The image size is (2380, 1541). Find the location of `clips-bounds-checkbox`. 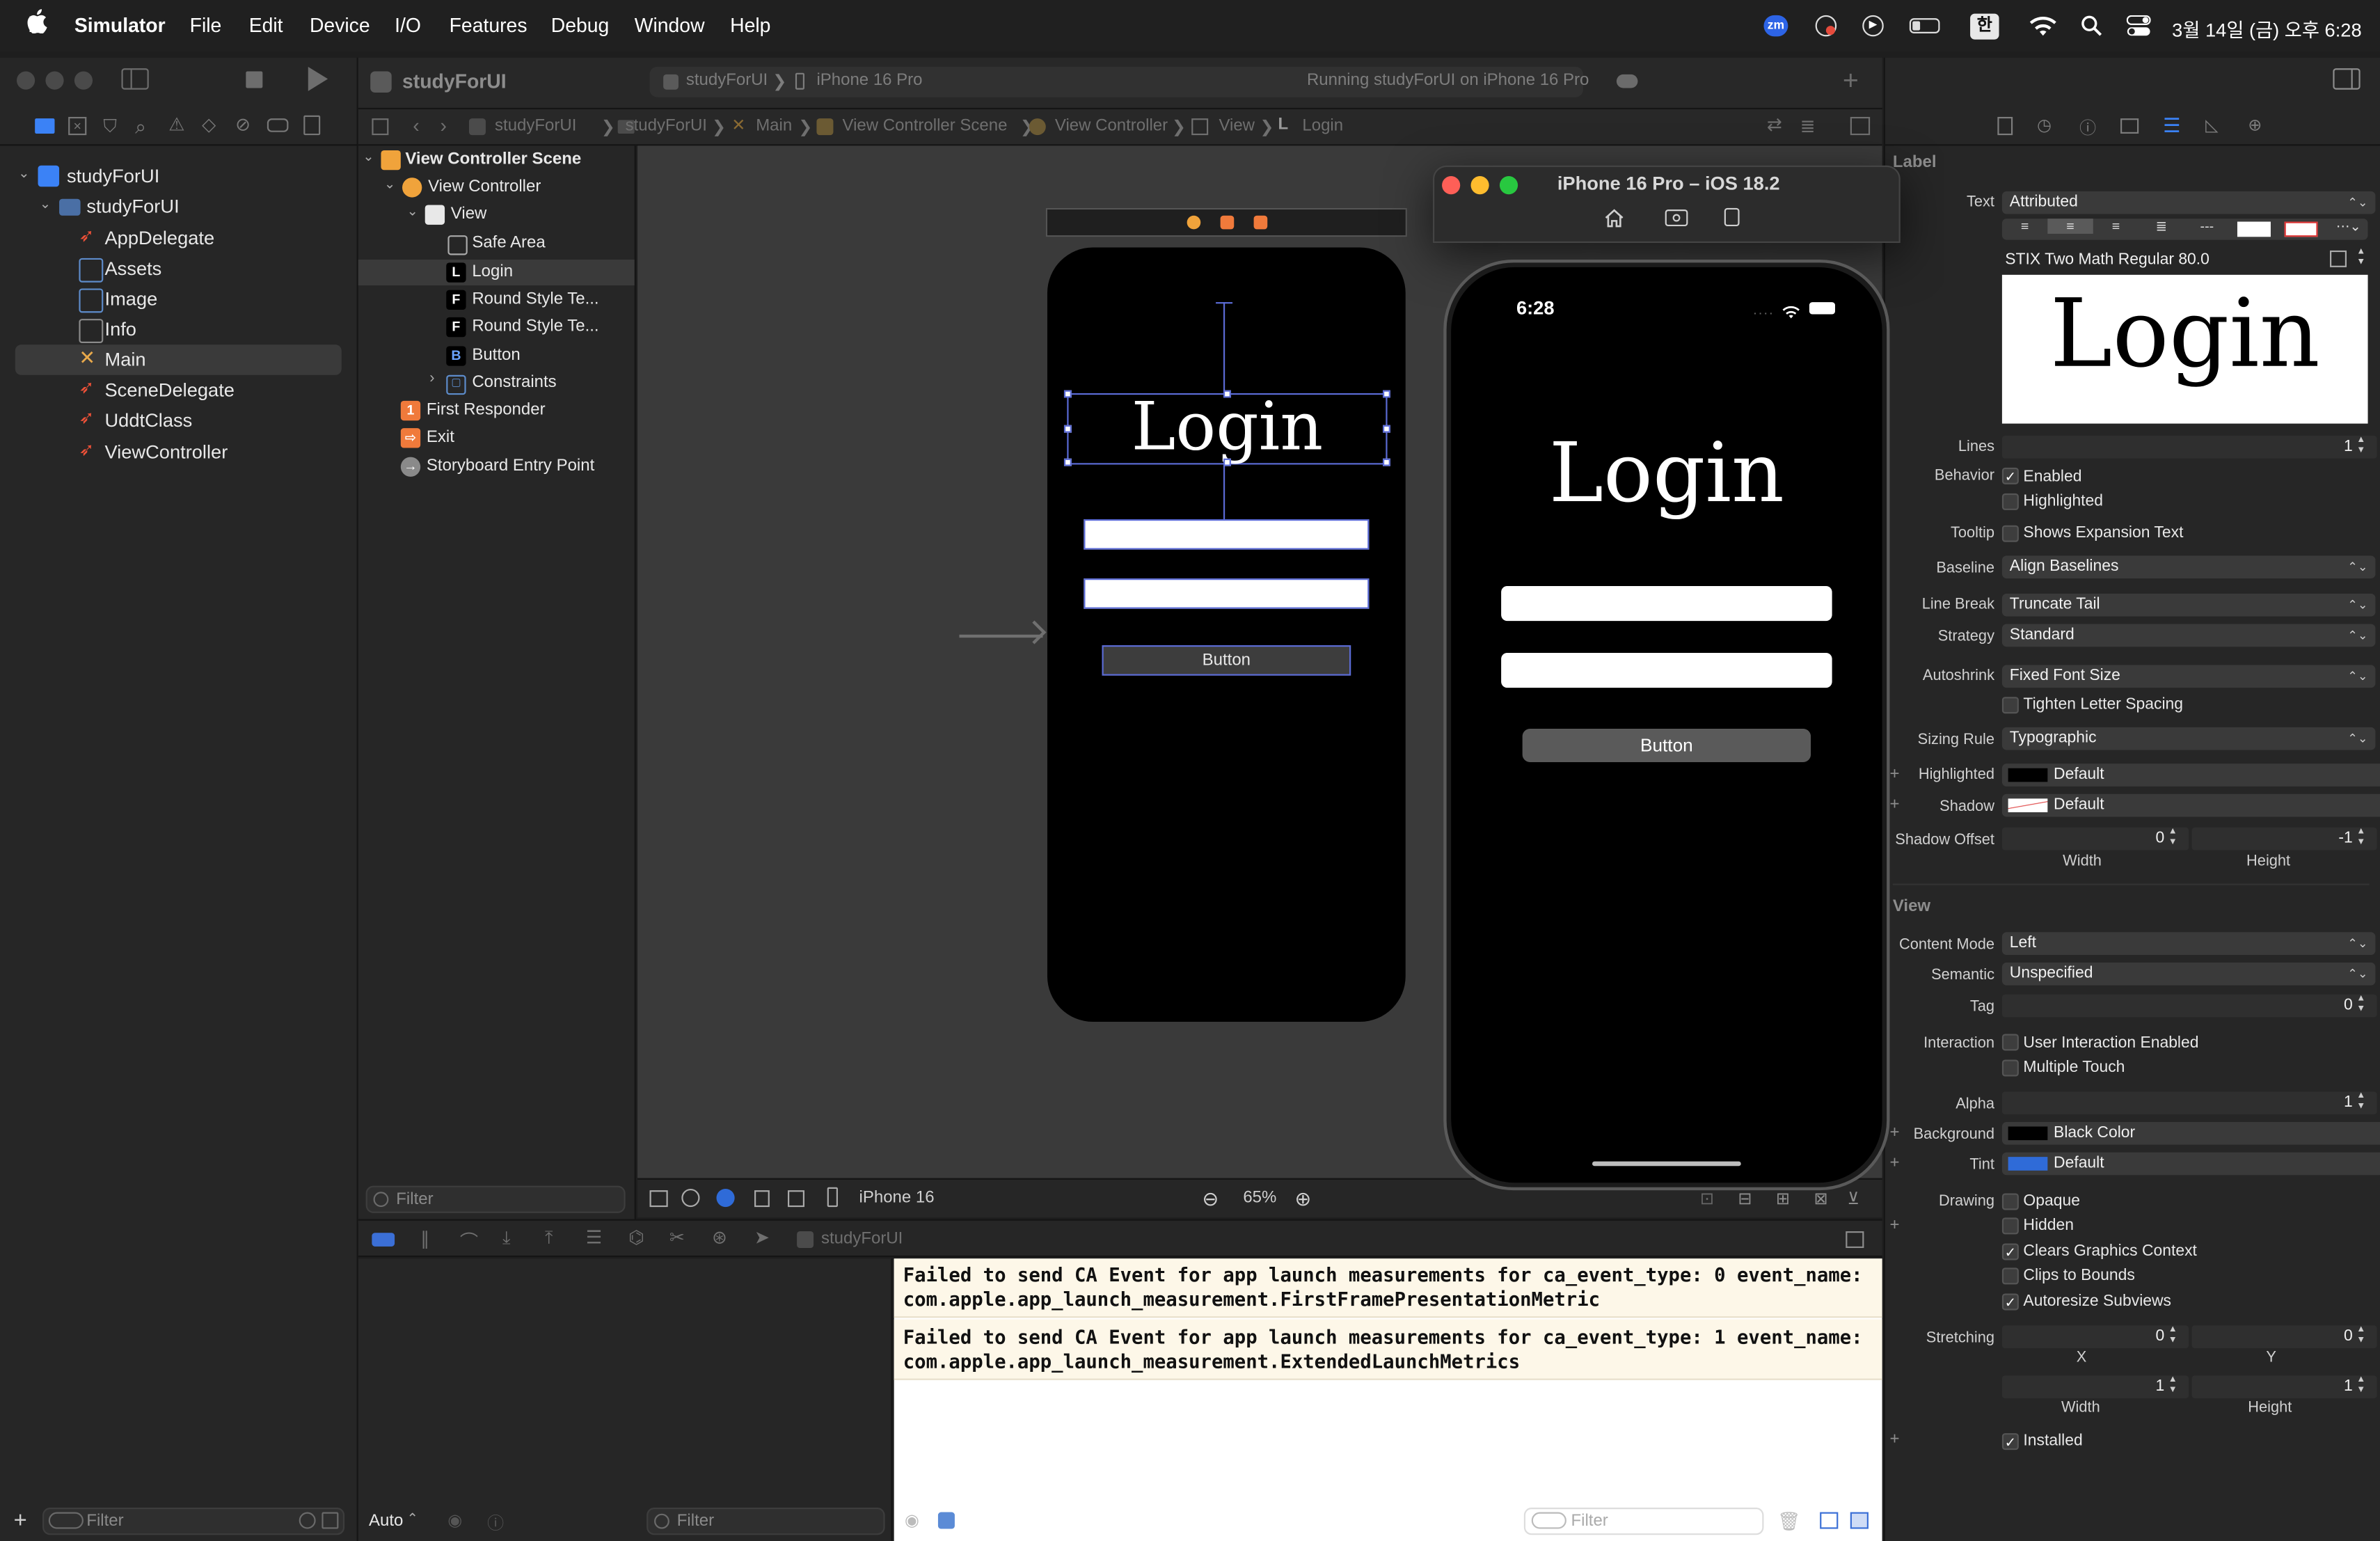

clips-bounds-checkbox is located at coordinates (2010, 1276).